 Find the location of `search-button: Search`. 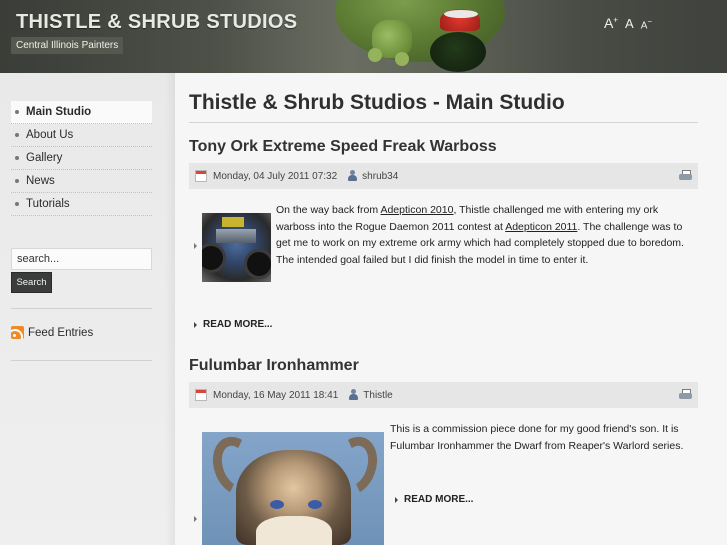

search-button: Search is located at coordinates (31, 282).